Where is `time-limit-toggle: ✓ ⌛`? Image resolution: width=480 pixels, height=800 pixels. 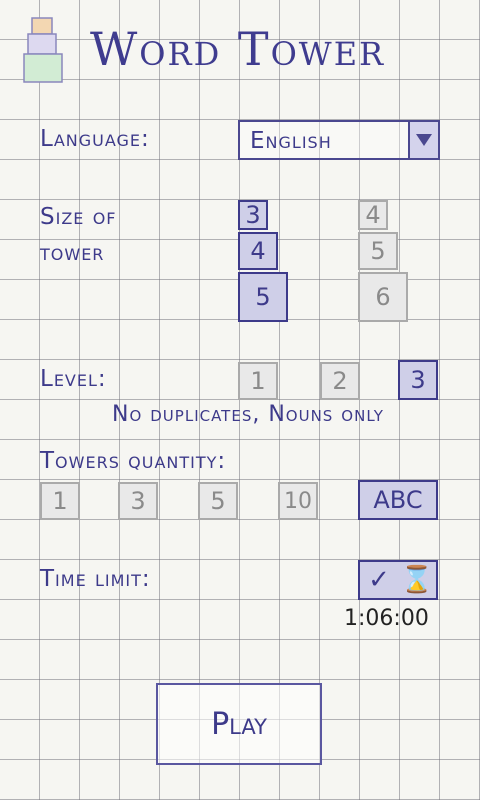
time-limit-toggle: ✓ ⌛ is located at coordinates (398, 580).